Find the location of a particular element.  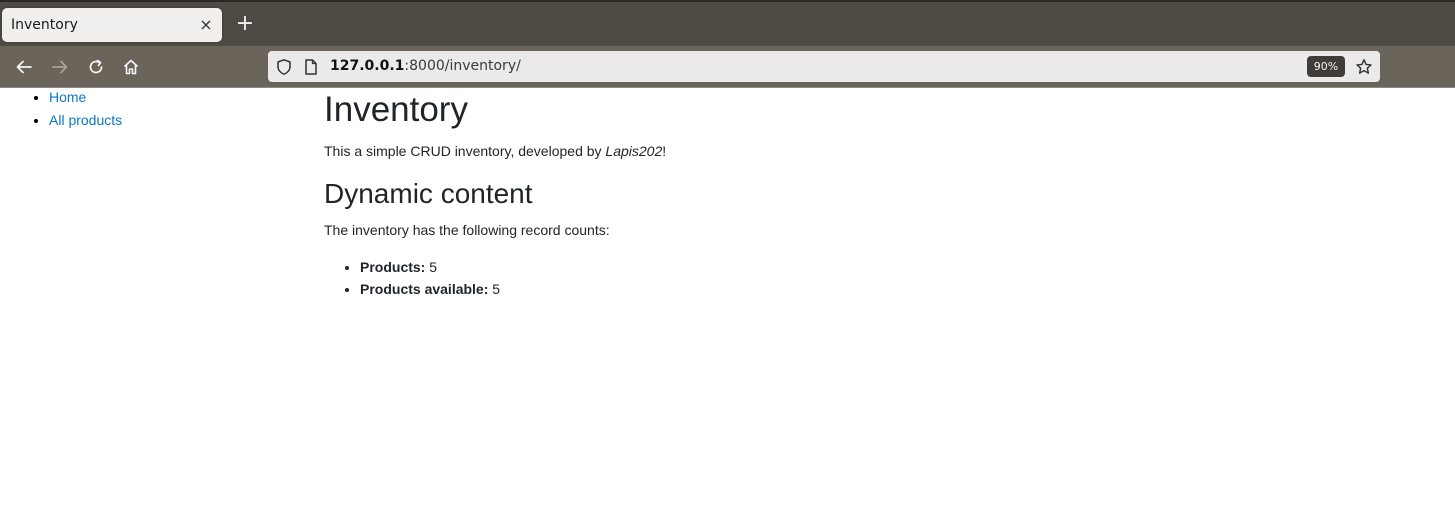

home-icon is located at coordinates (131, 67).